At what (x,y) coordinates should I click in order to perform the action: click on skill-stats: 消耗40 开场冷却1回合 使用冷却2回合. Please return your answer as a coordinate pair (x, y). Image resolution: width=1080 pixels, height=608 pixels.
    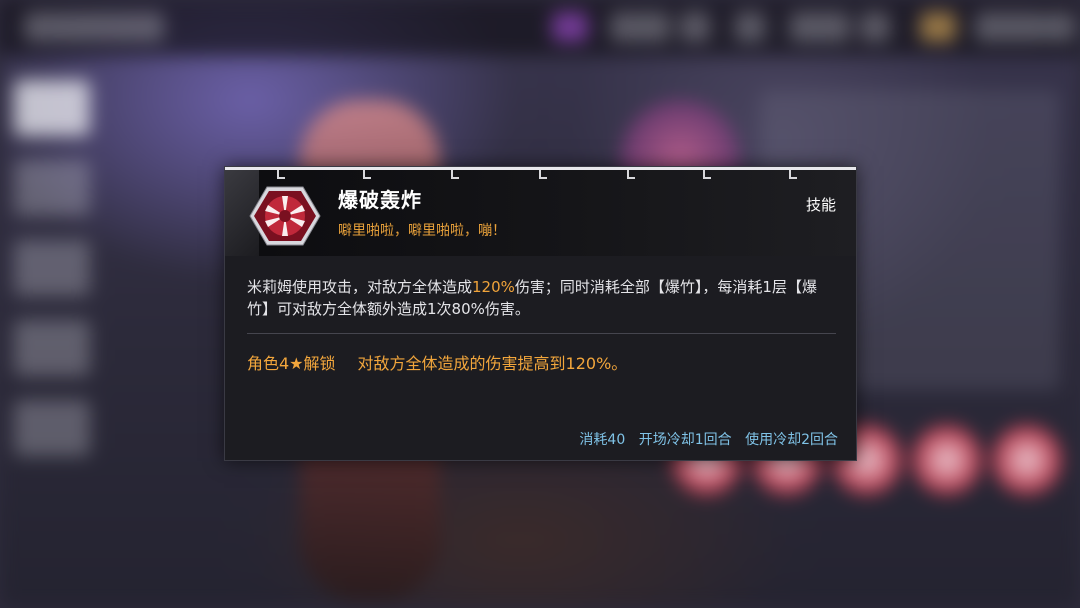
    Looking at the image, I should click on (704, 439).